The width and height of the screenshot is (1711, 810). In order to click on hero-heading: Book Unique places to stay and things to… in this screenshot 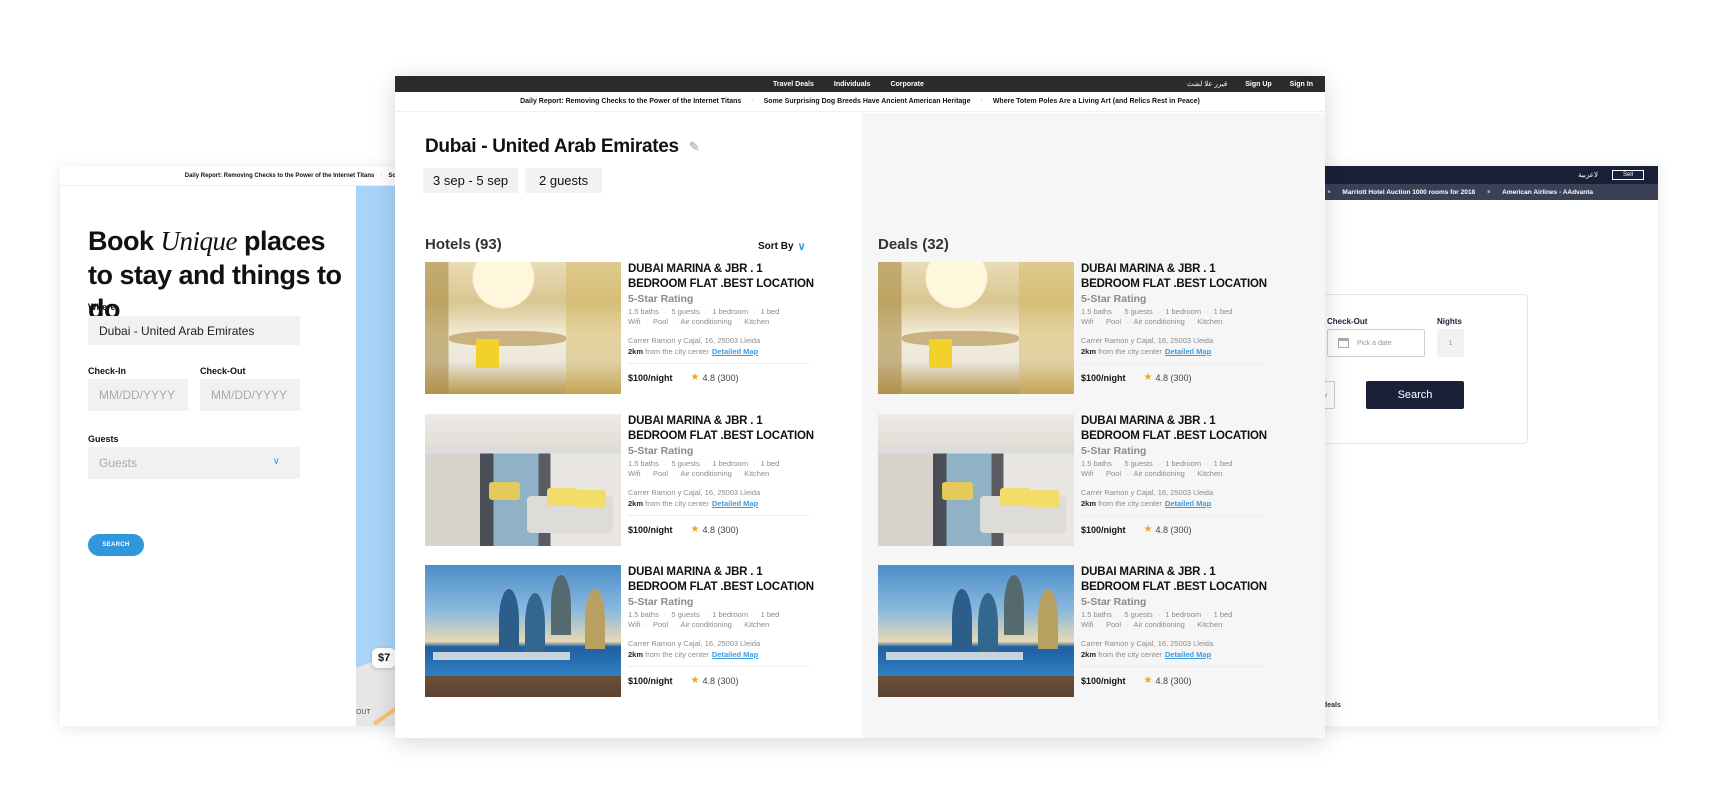, I will do `click(218, 275)`.